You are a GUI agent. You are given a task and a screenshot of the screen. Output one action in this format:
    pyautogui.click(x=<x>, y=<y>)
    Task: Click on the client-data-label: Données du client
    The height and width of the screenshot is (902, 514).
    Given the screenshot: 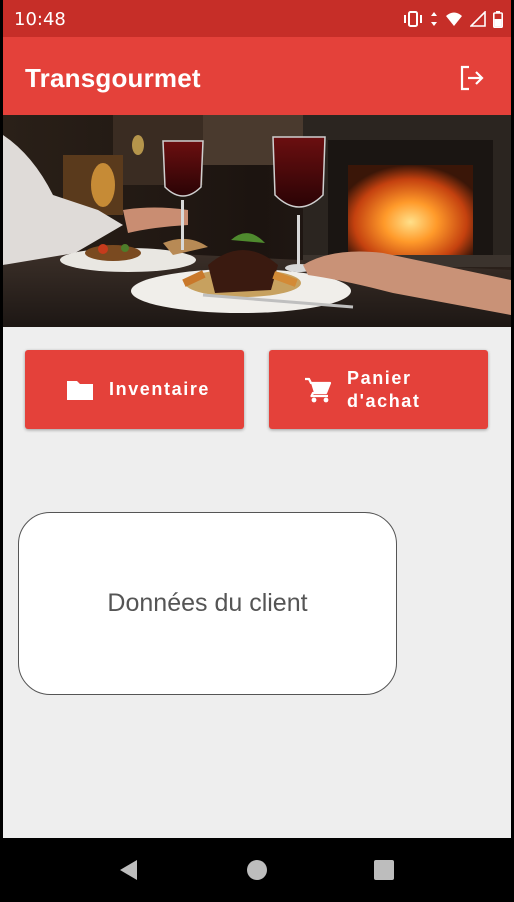 What is the action you would take?
    pyautogui.click(x=207, y=603)
    